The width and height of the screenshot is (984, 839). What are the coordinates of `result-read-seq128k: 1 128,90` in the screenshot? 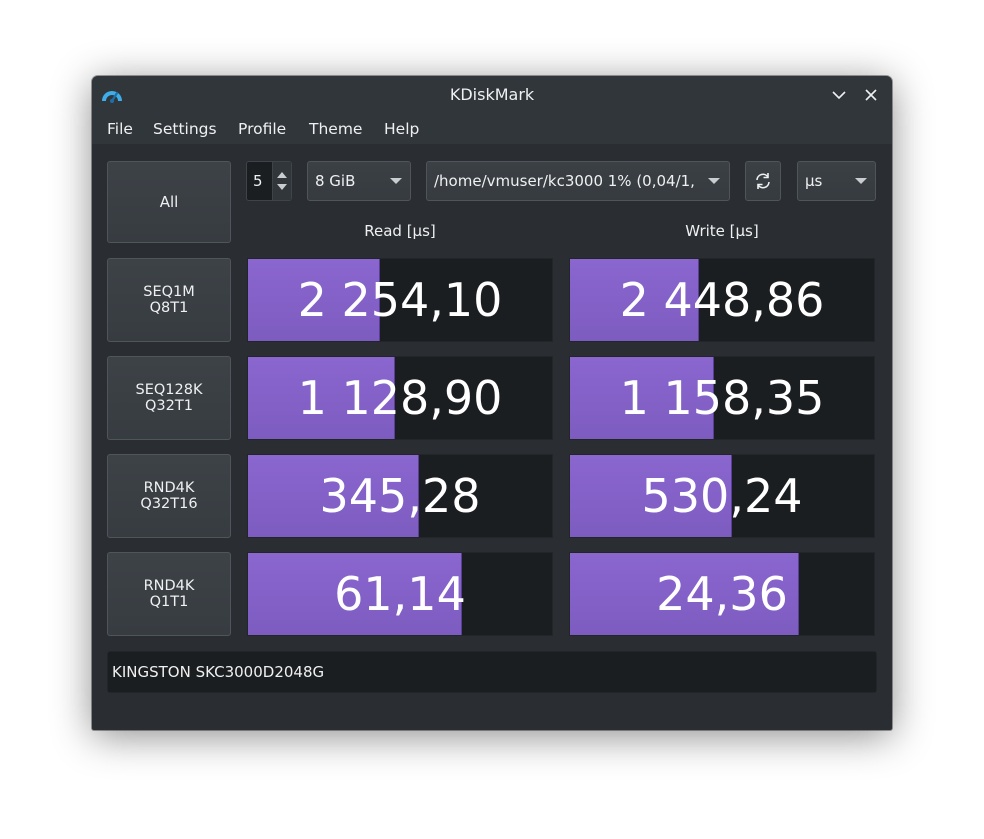 It's located at (400, 398).